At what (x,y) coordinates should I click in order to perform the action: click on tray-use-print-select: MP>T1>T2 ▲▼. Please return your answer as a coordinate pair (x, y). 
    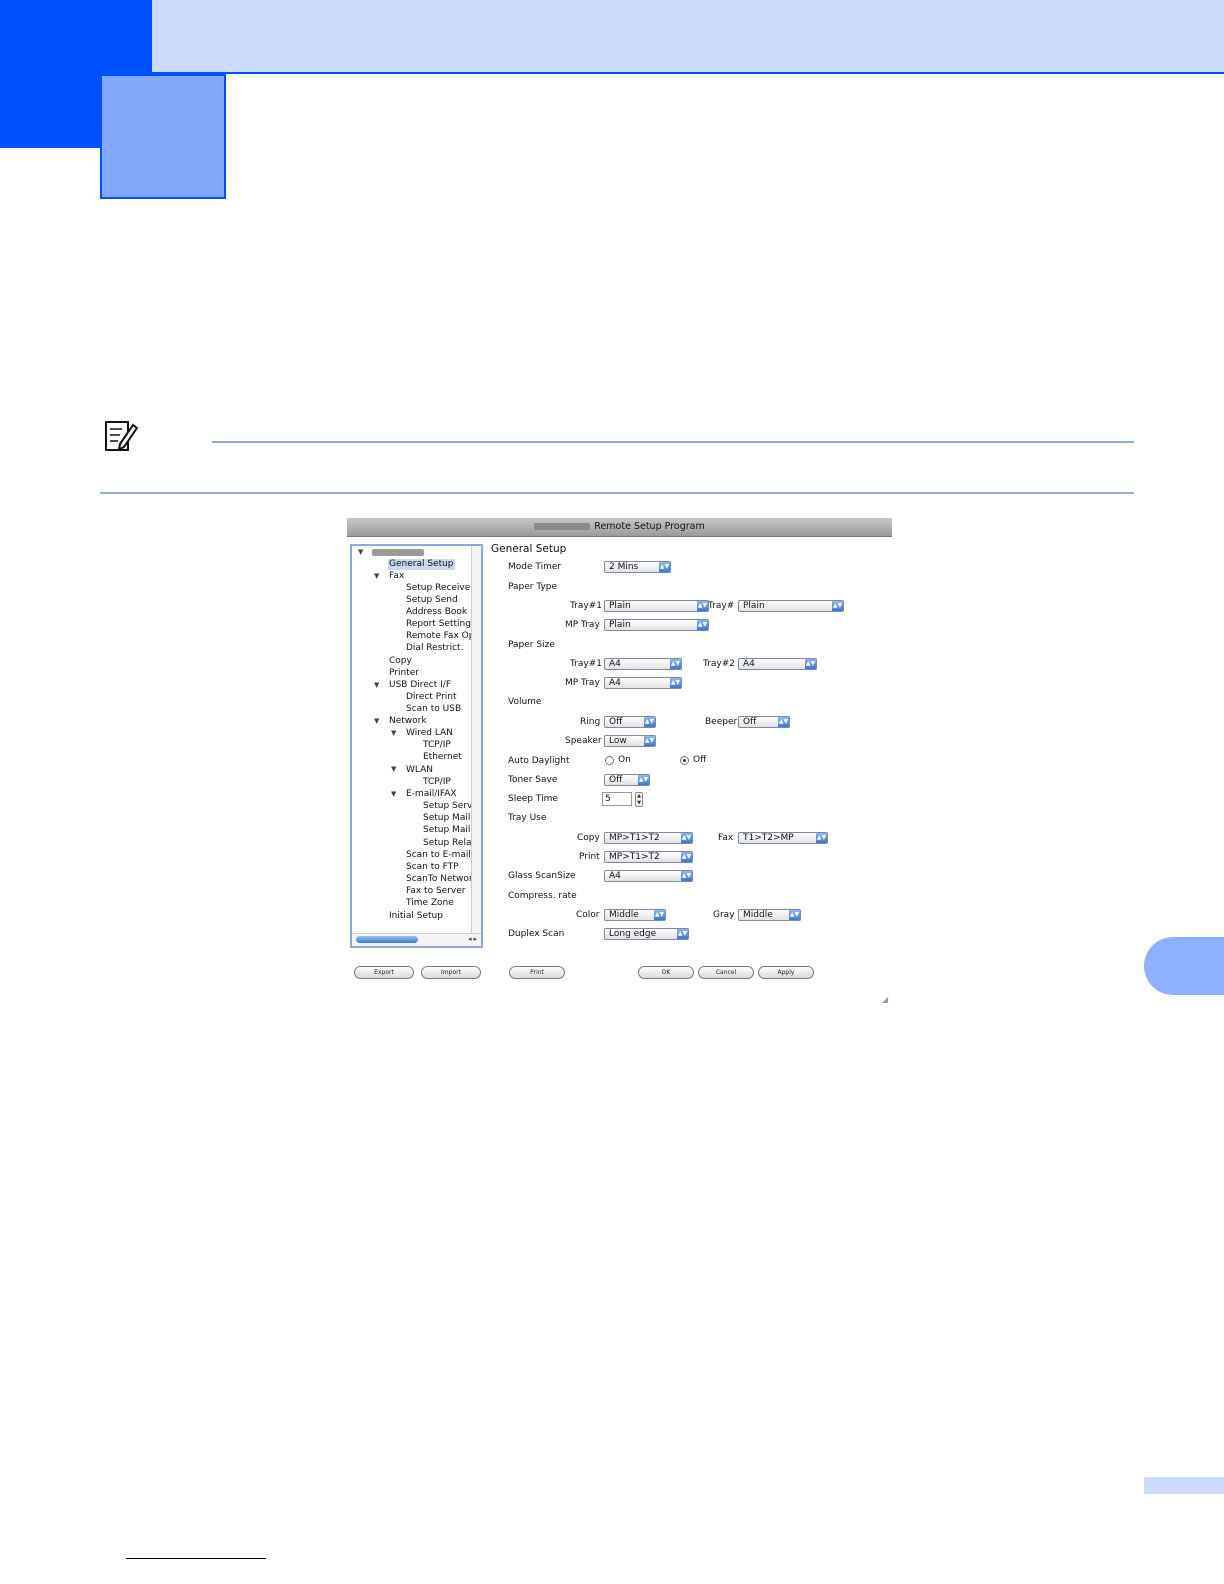
    Looking at the image, I should click on (648, 857).